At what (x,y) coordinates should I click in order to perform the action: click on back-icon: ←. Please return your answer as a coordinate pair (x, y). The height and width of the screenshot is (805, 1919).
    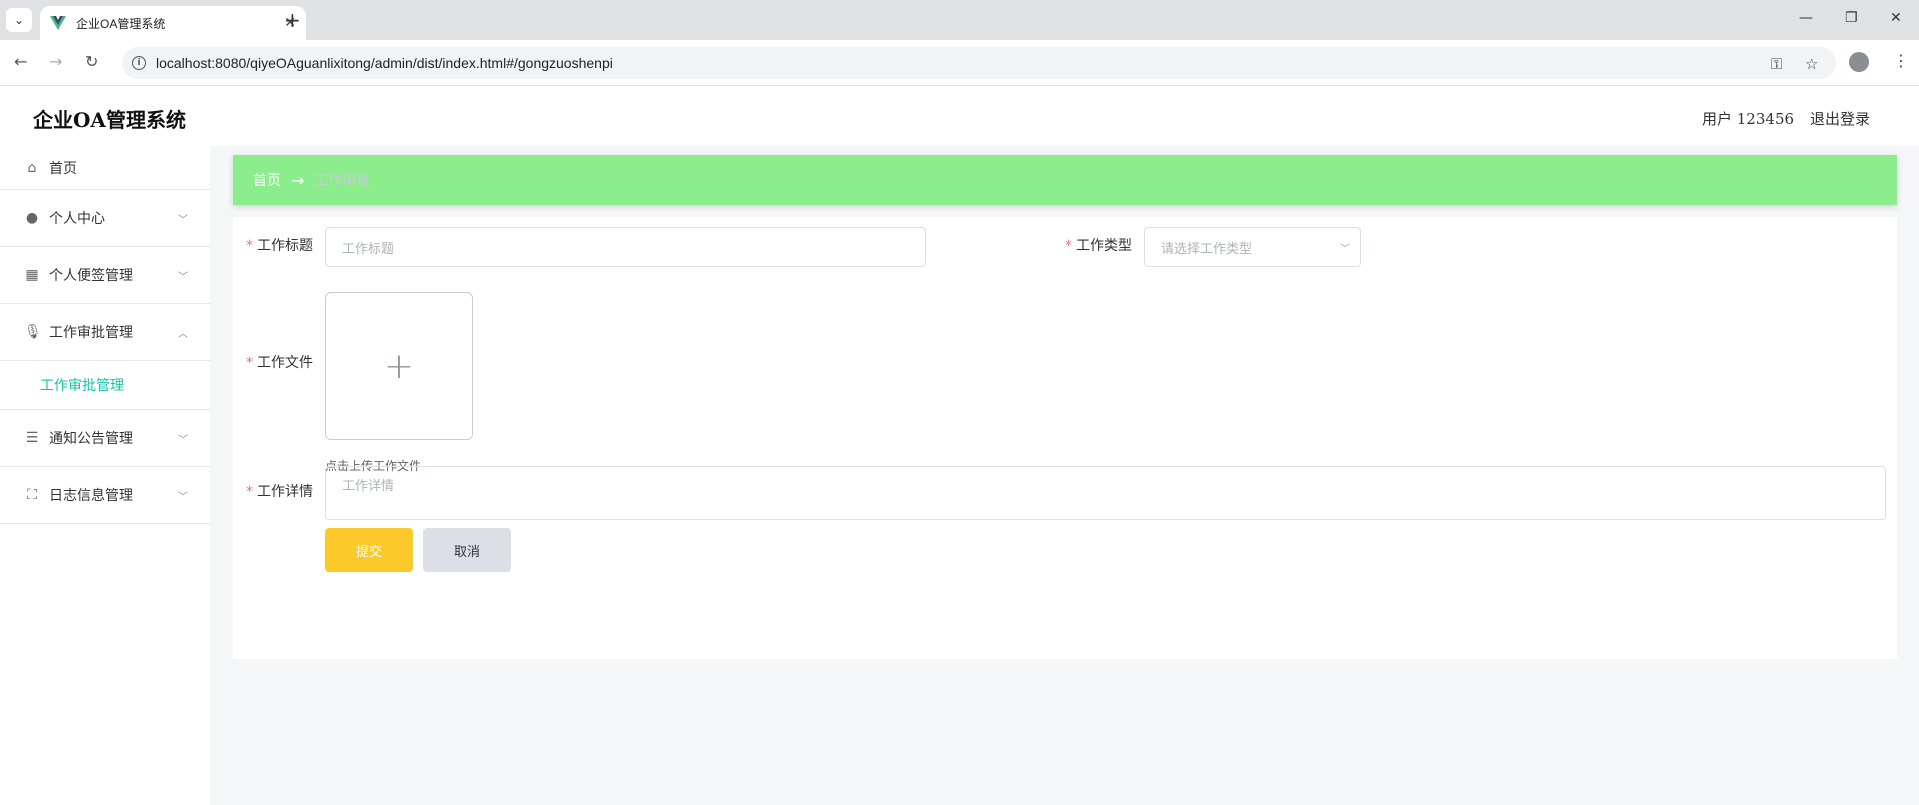
    Looking at the image, I should click on (20, 61).